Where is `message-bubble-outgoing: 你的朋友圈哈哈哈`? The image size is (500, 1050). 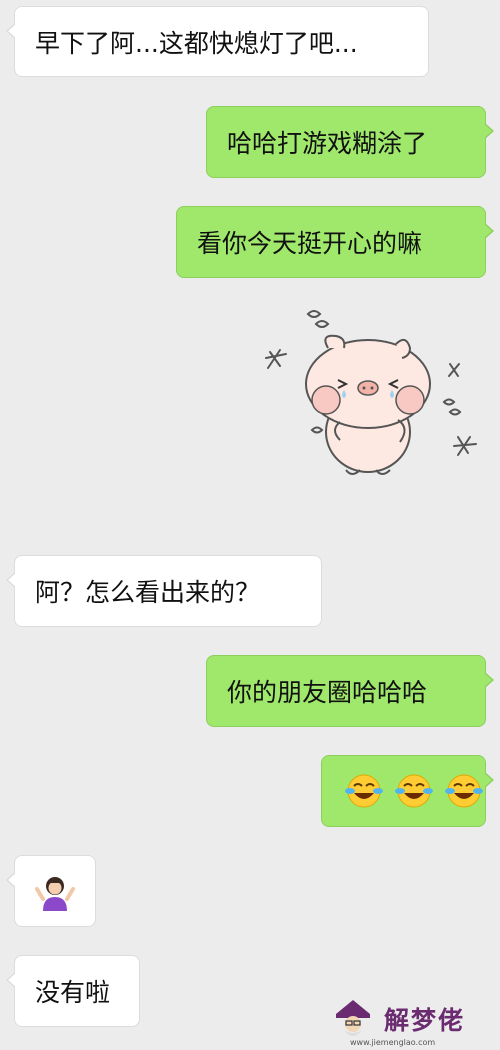
message-bubble-outgoing: 你的朋友圈哈哈哈 is located at coordinates (350, 691).